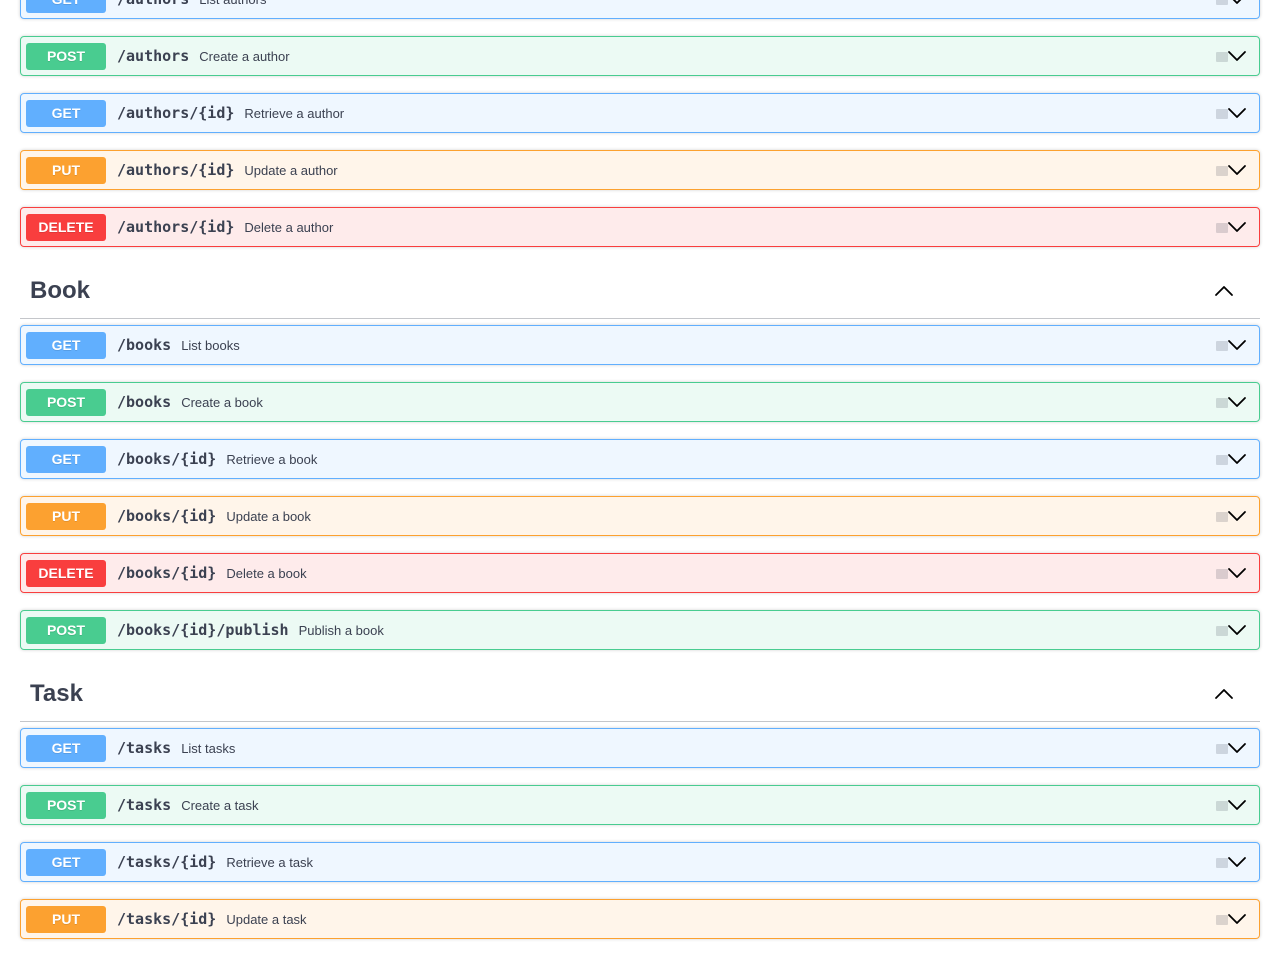 The width and height of the screenshot is (1280, 956). I want to click on opblock-get: GET/books List books, so click(640, 345).